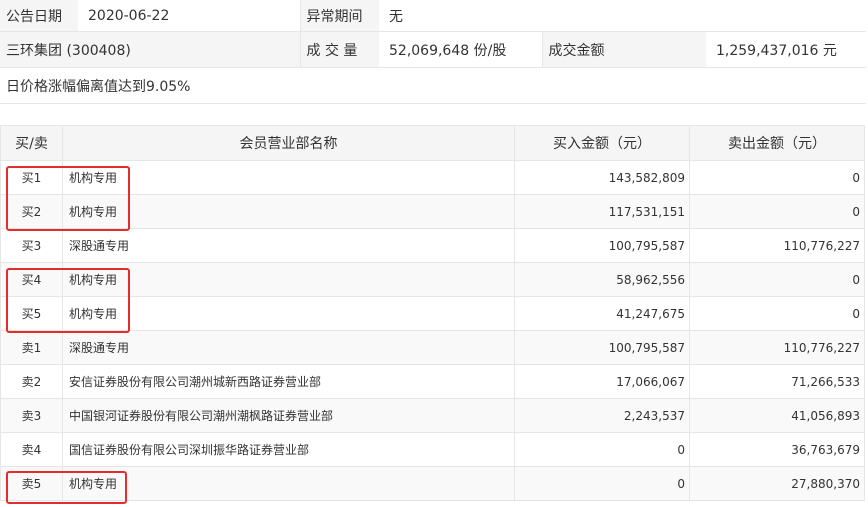  Describe the element at coordinates (31, 381) in the screenshot. I see `side-cell: 卖2` at that location.